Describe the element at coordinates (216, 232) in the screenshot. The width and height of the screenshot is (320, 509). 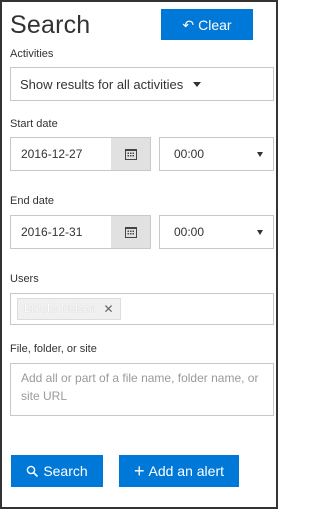
I see `end-time-select: 00:00` at that location.